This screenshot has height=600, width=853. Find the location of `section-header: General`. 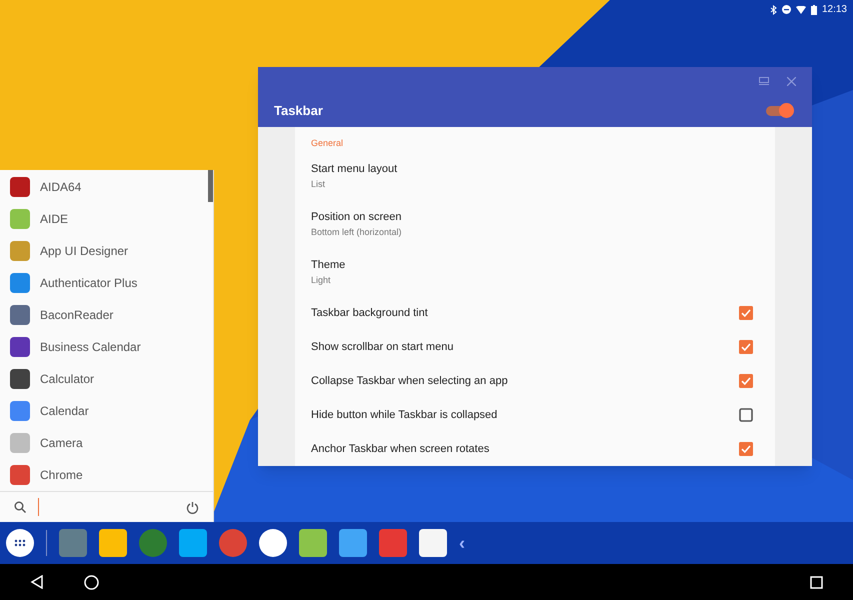

section-header: General is located at coordinates (327, 143).